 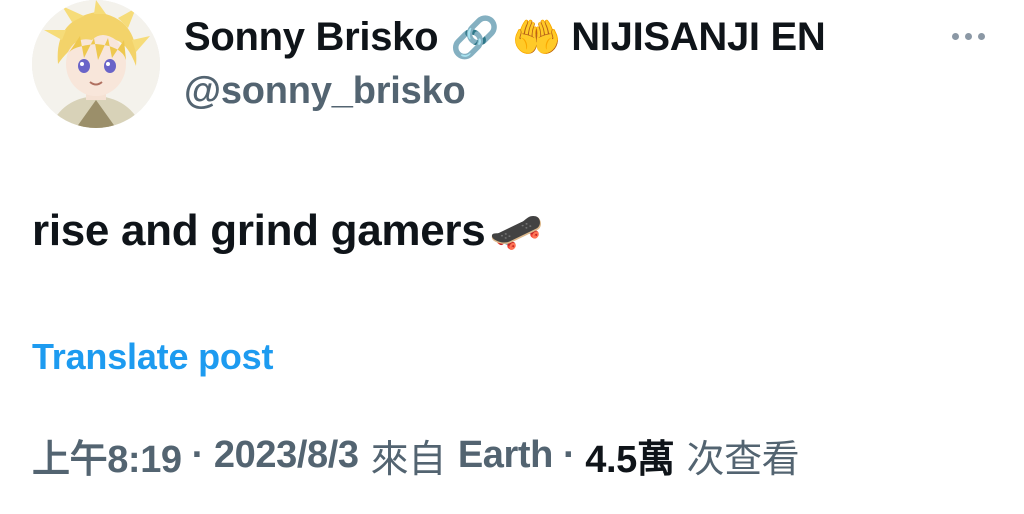 What do you see at coordinates (698, 36) in the screenshot?
I see `affiliation-label: NIJISANJI EN` at bounding box center [698, 36].